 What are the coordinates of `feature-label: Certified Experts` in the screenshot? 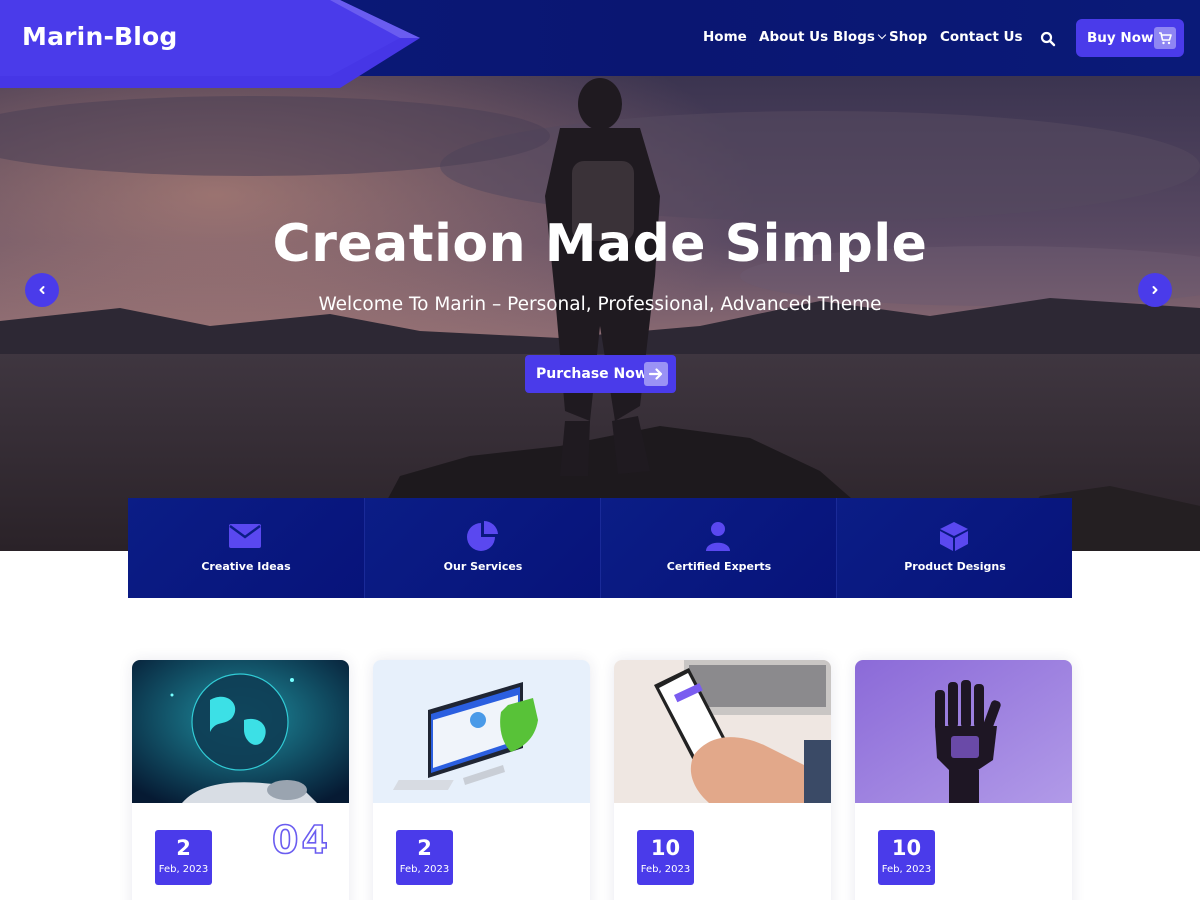 It's located at (719, 566).